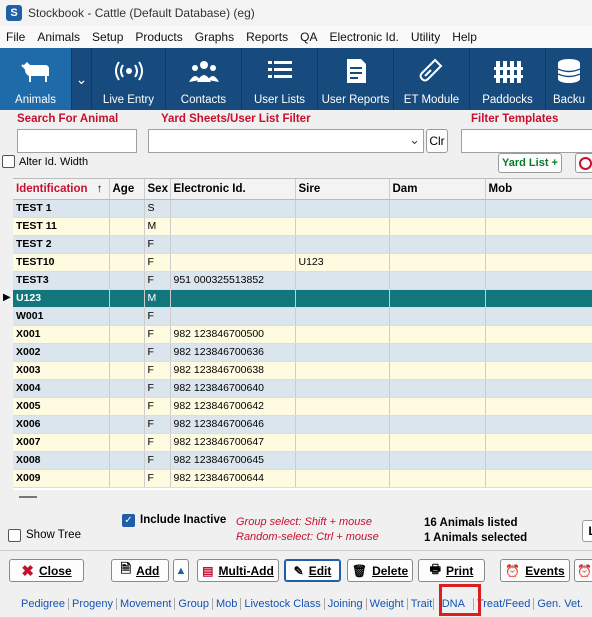  I want to click on cell-identification: TEST 2, so click(61, 244).